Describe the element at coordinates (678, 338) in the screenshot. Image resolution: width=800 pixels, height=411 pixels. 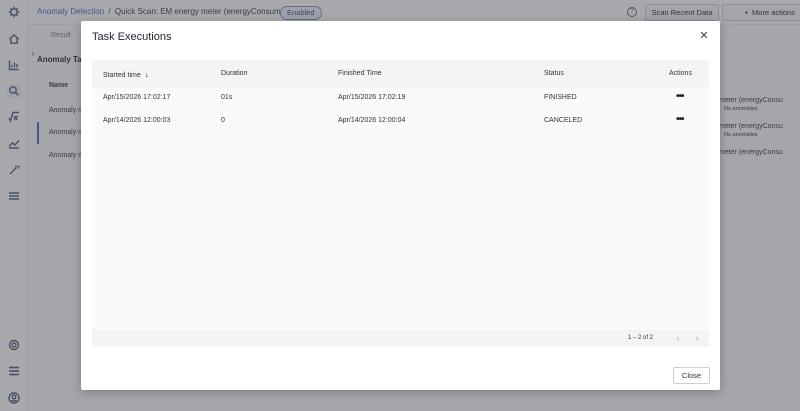
I see `previous-page-icon: ‹` at that location.